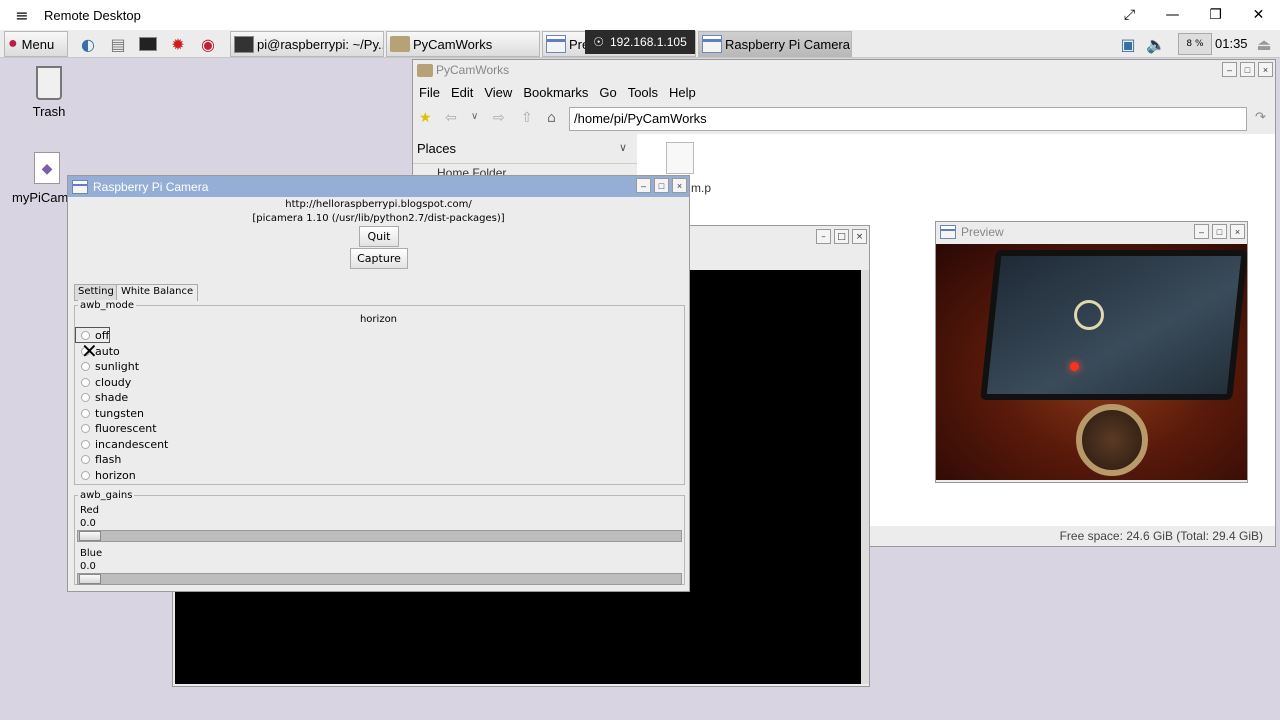  Describe the element at coordinates (49, 83) in the screenshot. I see `trash-icon` at that location.